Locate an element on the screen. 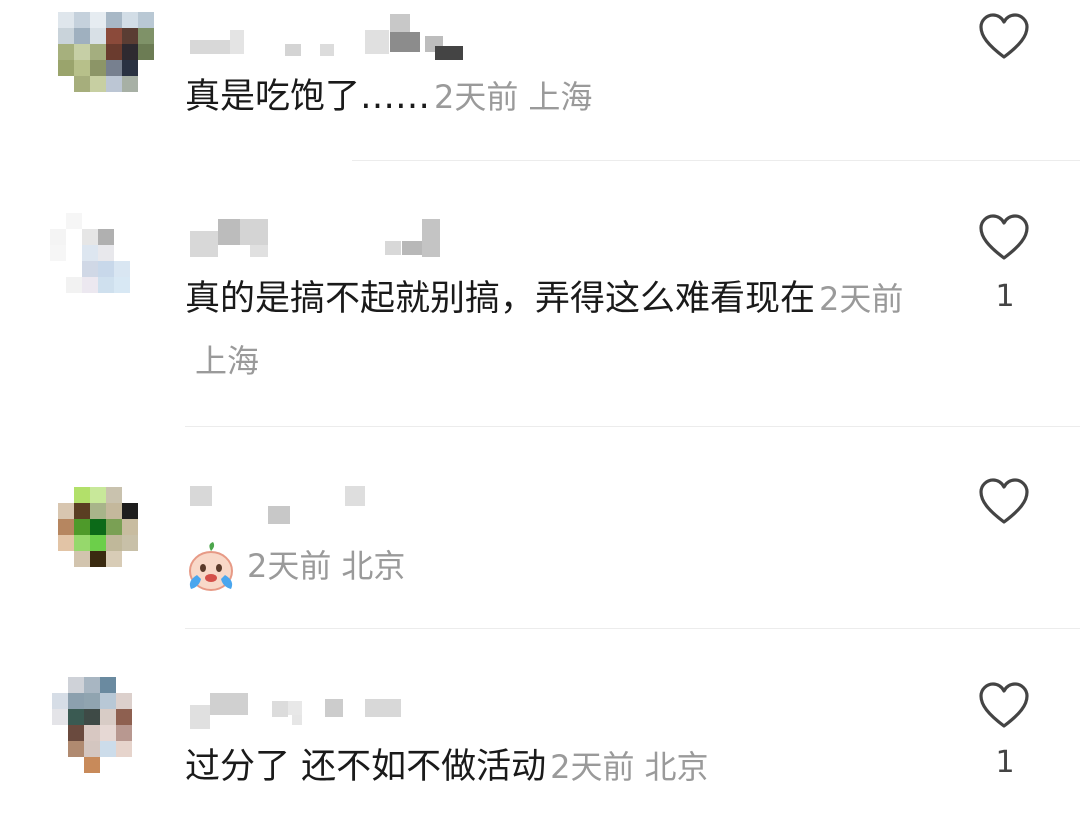 The image size is (1080, 815). comment-text: 2天前 北京 is located at coordinates (545, 566).